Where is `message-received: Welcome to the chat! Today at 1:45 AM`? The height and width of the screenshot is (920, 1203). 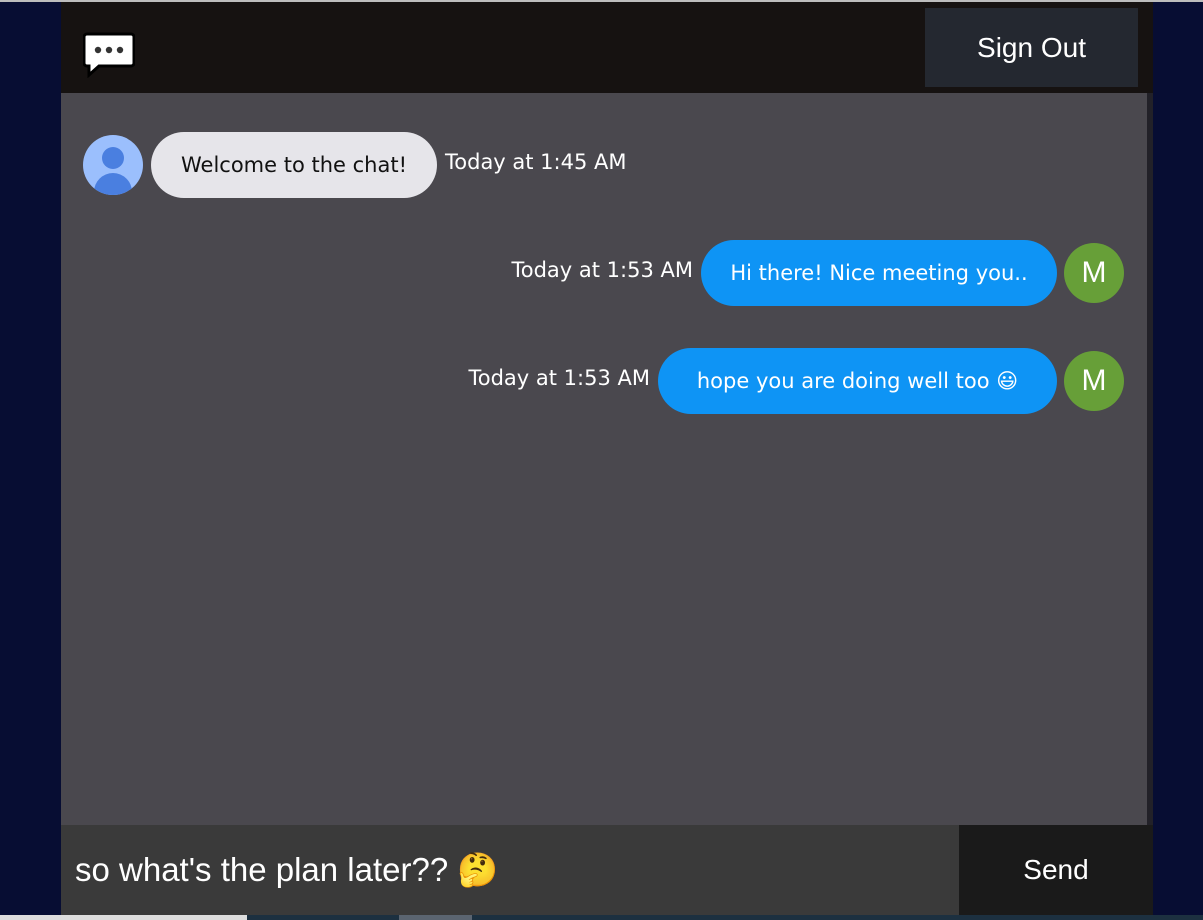 message-received: Welcome to the chat! Today at 1:45 AM is located at coordinates (355, 165).